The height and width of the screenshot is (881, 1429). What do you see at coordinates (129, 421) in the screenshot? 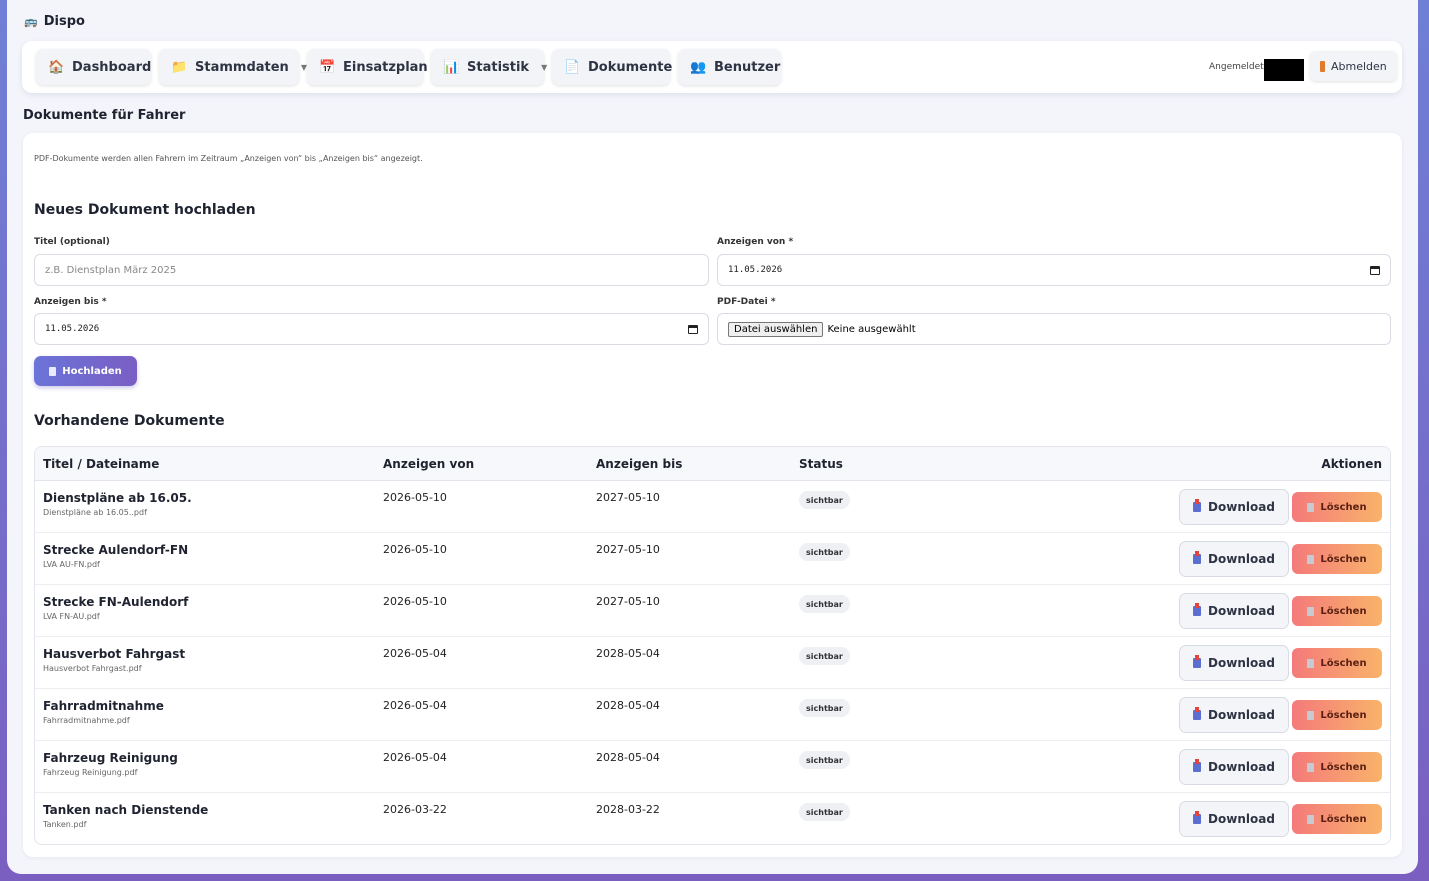
I see `documents-heading: Vorhandene Dokumente` at bounding box center [129, 421].